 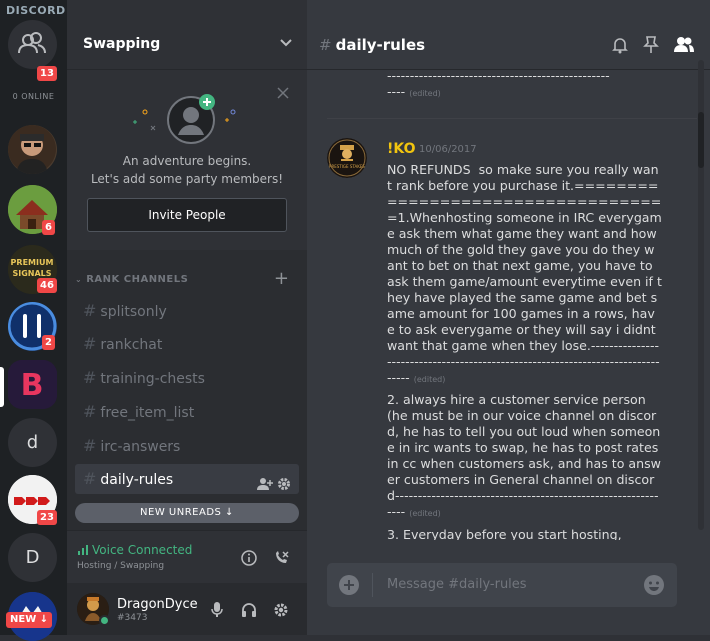 I want to click on welcome-line-2: Let's add some party members!, so click(x=187, y=179).